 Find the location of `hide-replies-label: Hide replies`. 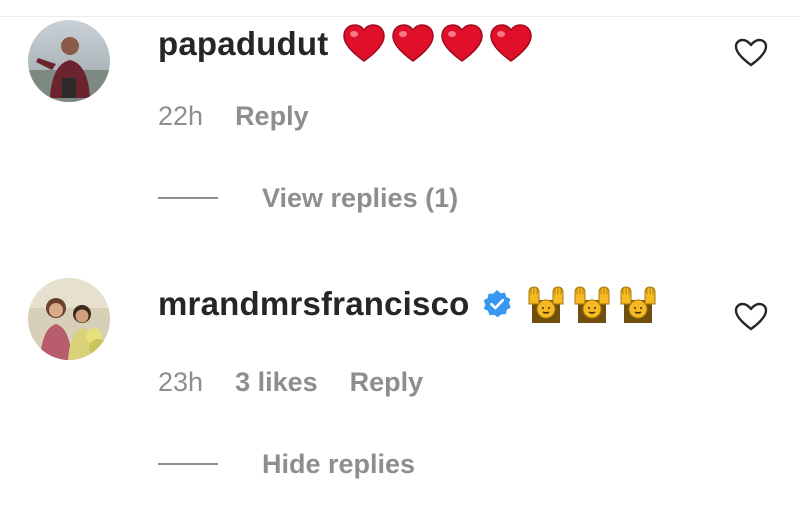

hide-replies-label: Hide replies is located at coordinates (339, 463).